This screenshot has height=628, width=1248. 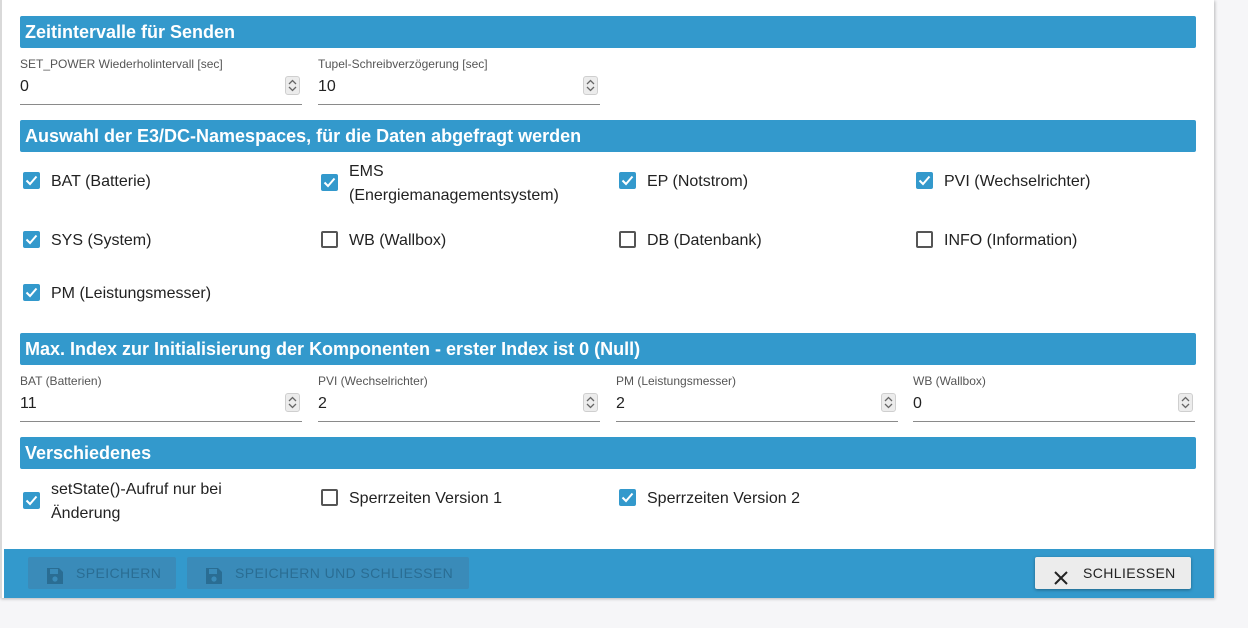 What do you see at coordinates (165, 308) in the screenshot?
I see `checkbox-pm: PM (Leistungsmesser)` at bounding box center [165, 308].